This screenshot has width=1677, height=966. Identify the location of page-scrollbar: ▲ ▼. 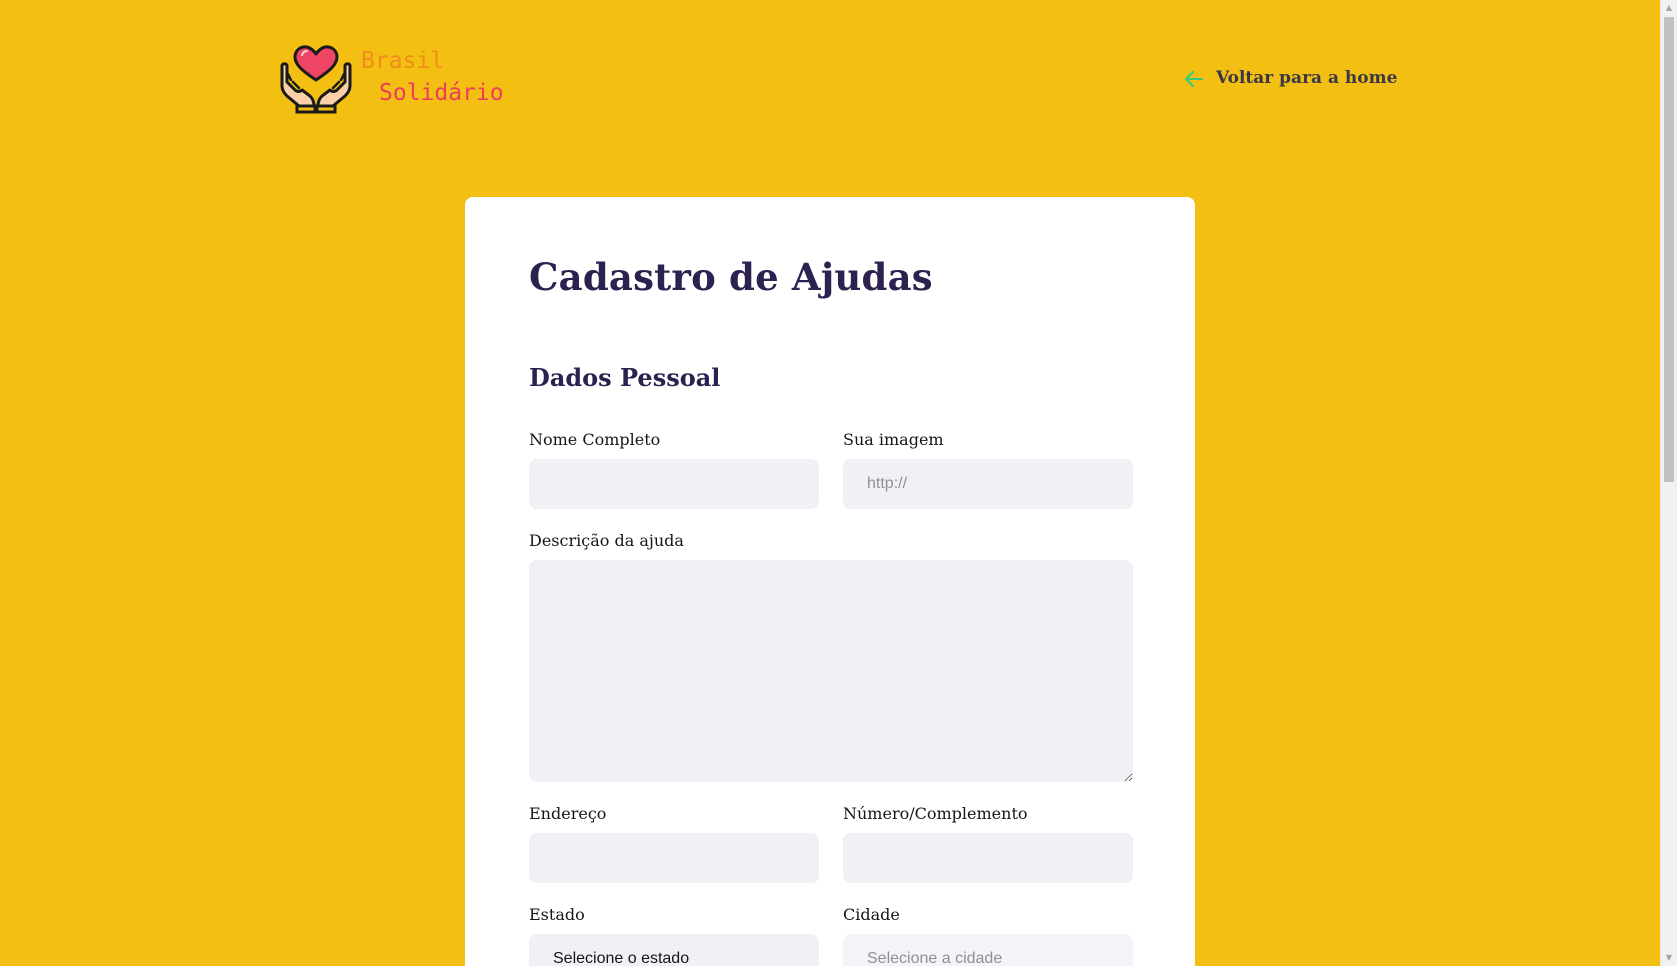
(1668, 483).